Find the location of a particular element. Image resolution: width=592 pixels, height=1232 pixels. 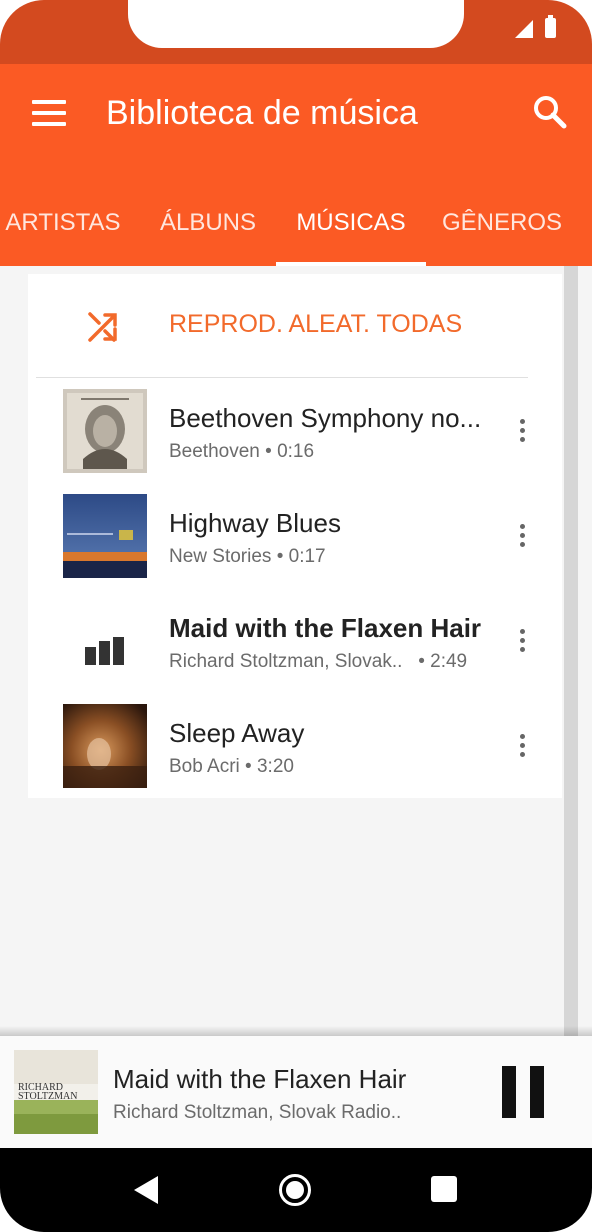

album-art-bob-acri is located at coordinates (105, 746).